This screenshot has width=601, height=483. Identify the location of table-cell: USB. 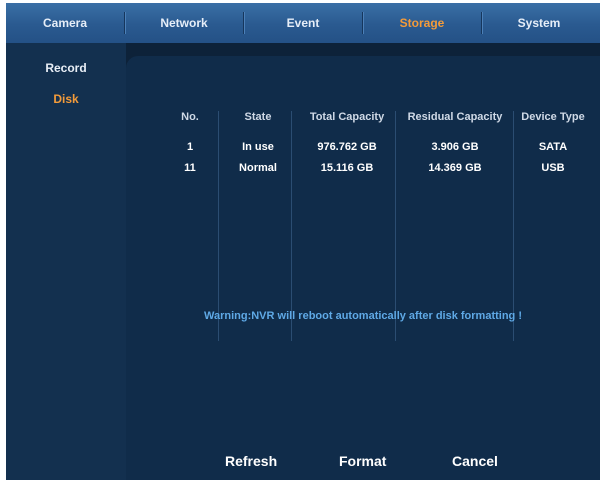
(553, 168).